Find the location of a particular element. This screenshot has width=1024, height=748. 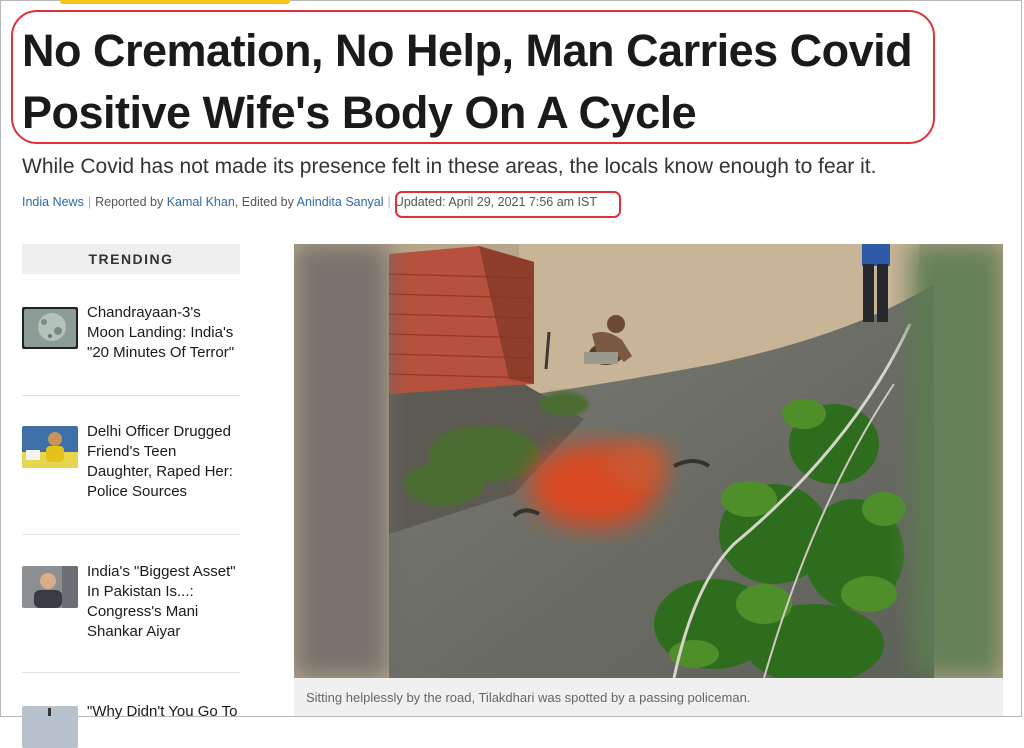

blurred-left-edge is located at coordinates (341, 461).